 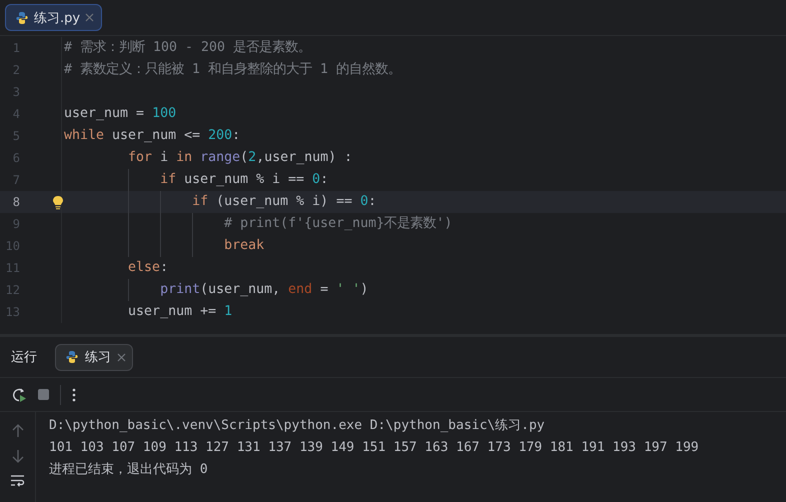 I want to click on code-line: for i in range(2,user_num) :, so click(x=239, y=158).